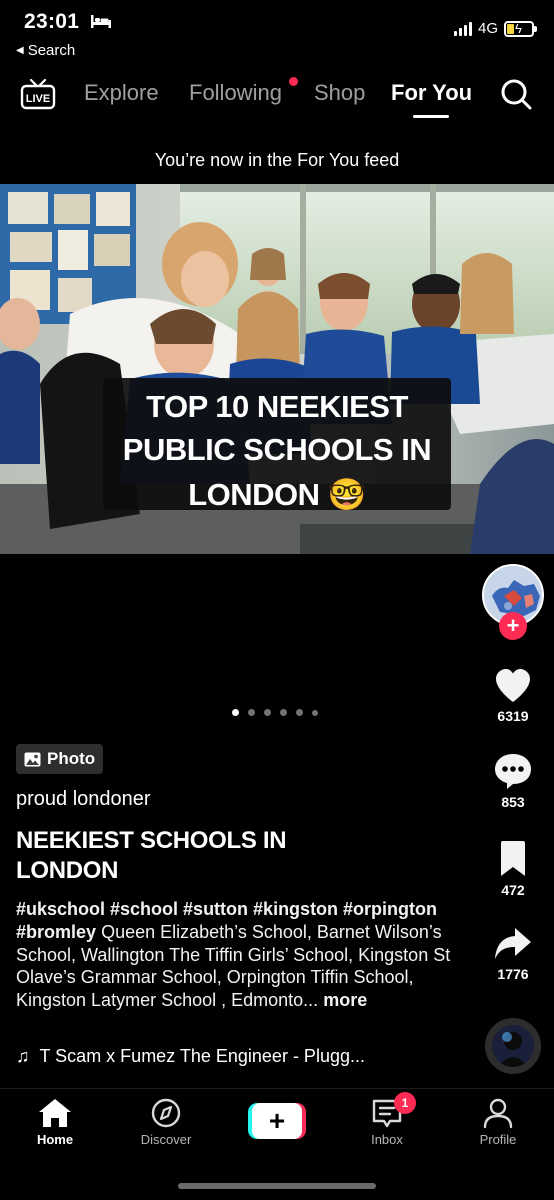 The height and width of the screenshot is (1200, 554). I want to click on tab-shop: Shop, so click(339, 93).